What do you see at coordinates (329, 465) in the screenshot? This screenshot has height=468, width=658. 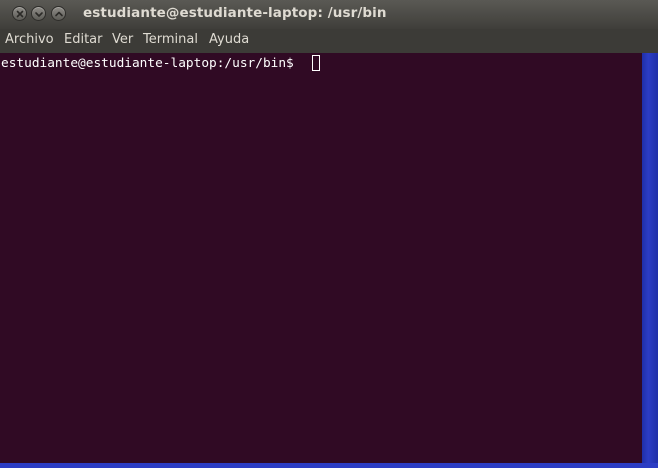 I see `window-bottom-border` at bounding box center [329, 465].